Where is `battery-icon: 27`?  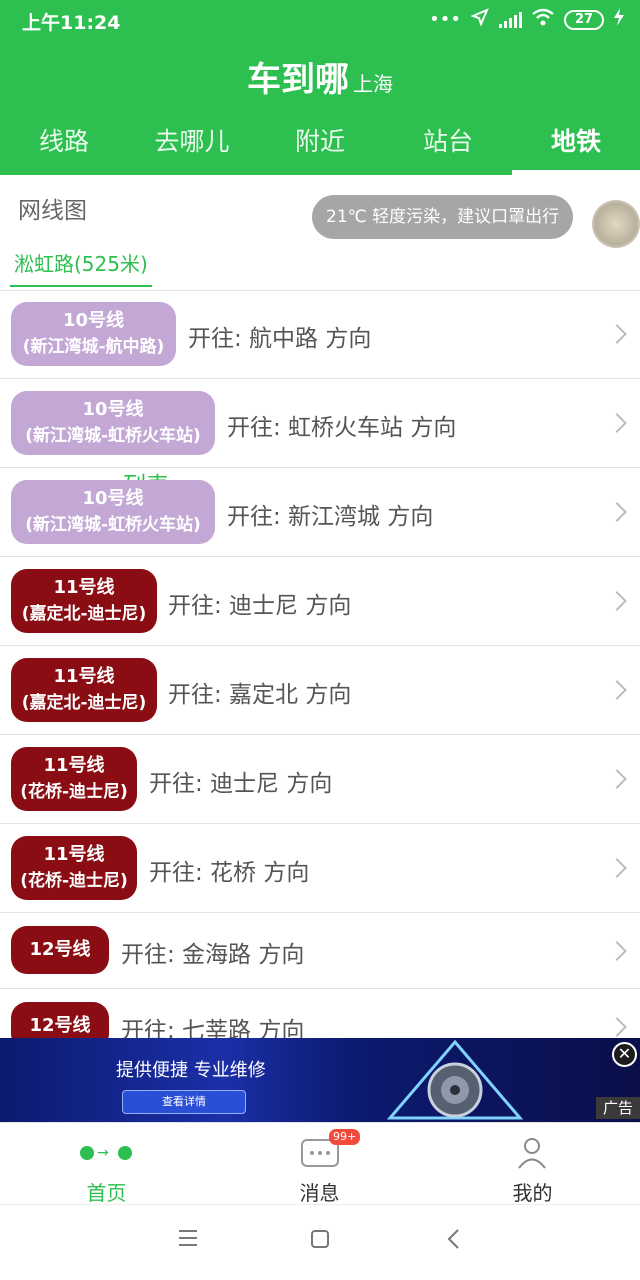 battery-icon: 27 is located at coordinates (584, 19).